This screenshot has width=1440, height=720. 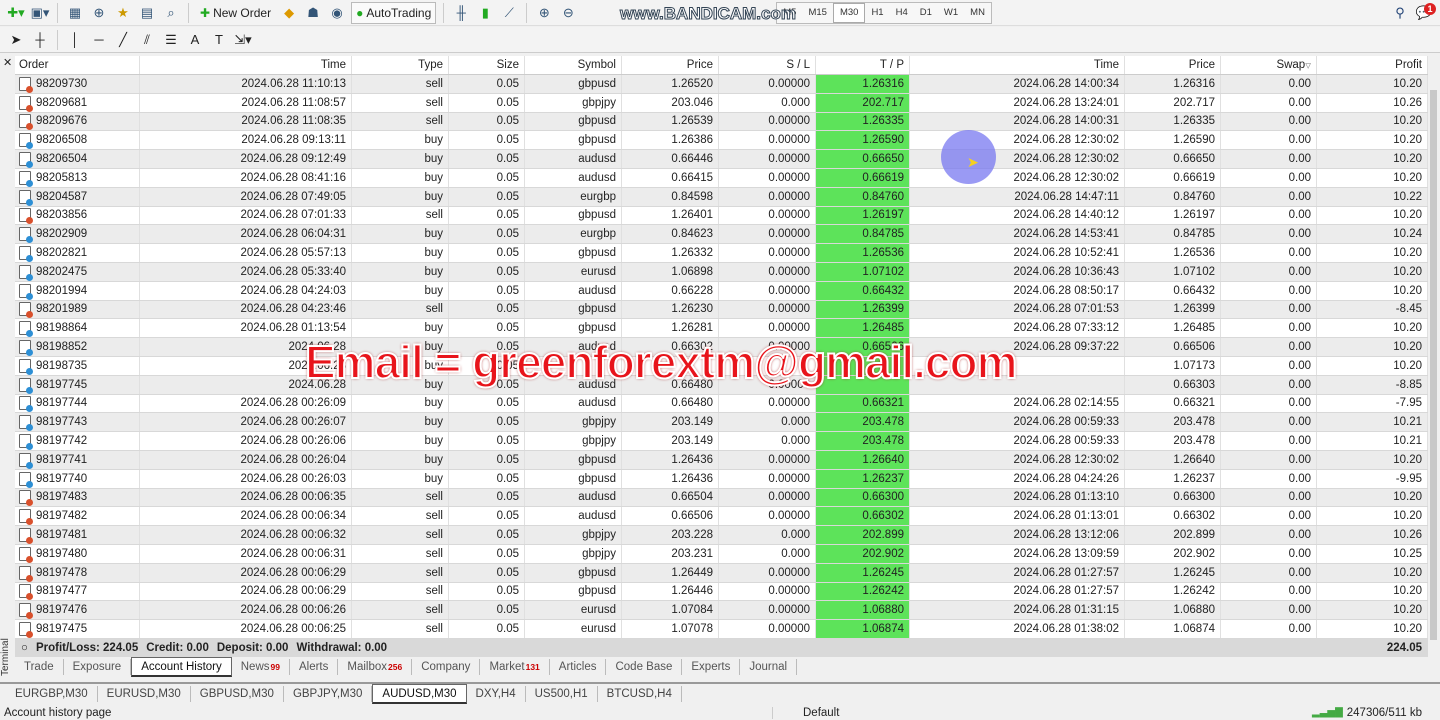 What do you see at coordinates (314, 667) in the screenshot?
I see `tab-alerts: Alerts` at bounding box center [314, 667].